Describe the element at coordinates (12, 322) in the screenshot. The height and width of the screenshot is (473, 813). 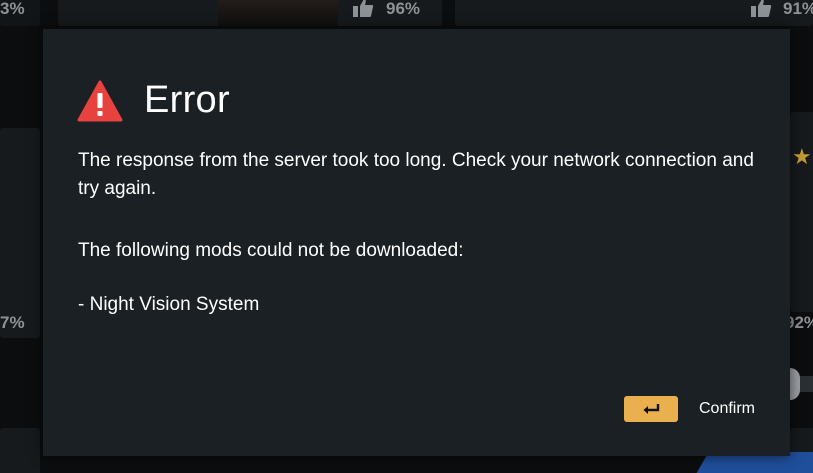
I see `mod-rating: 7%` at that location.